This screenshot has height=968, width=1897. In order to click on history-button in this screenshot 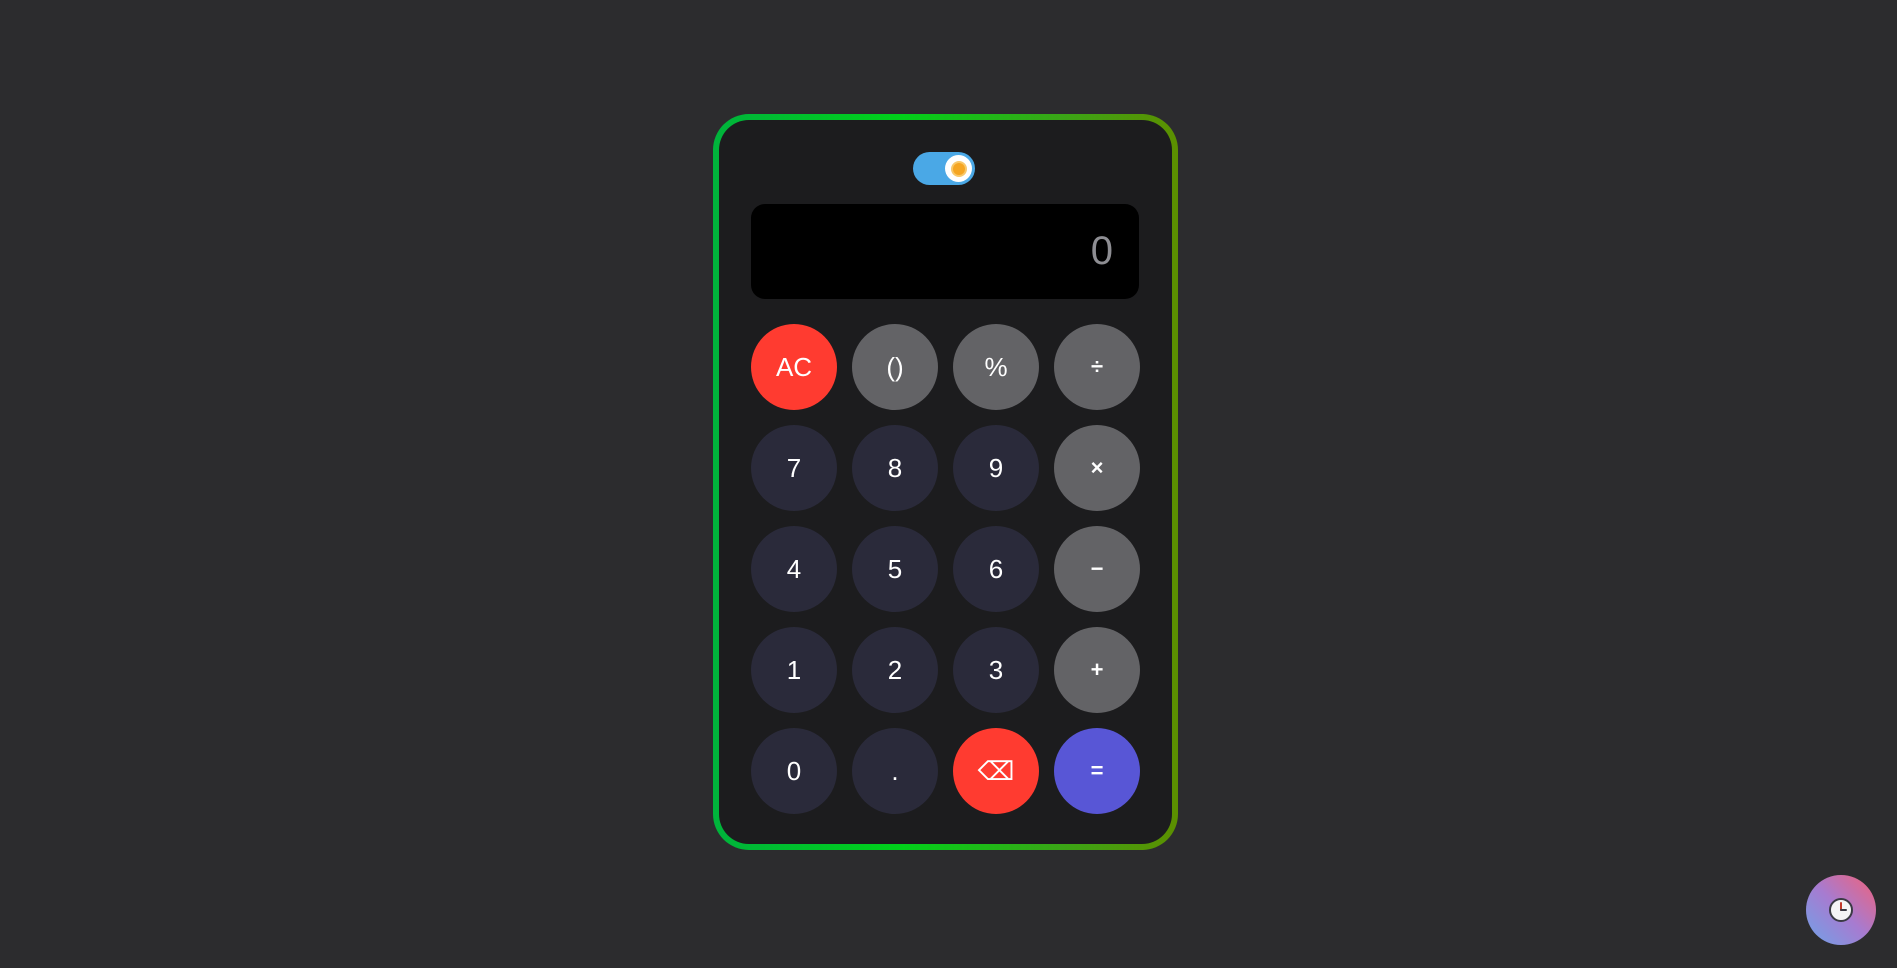, I will do `click(1841, 910)`.